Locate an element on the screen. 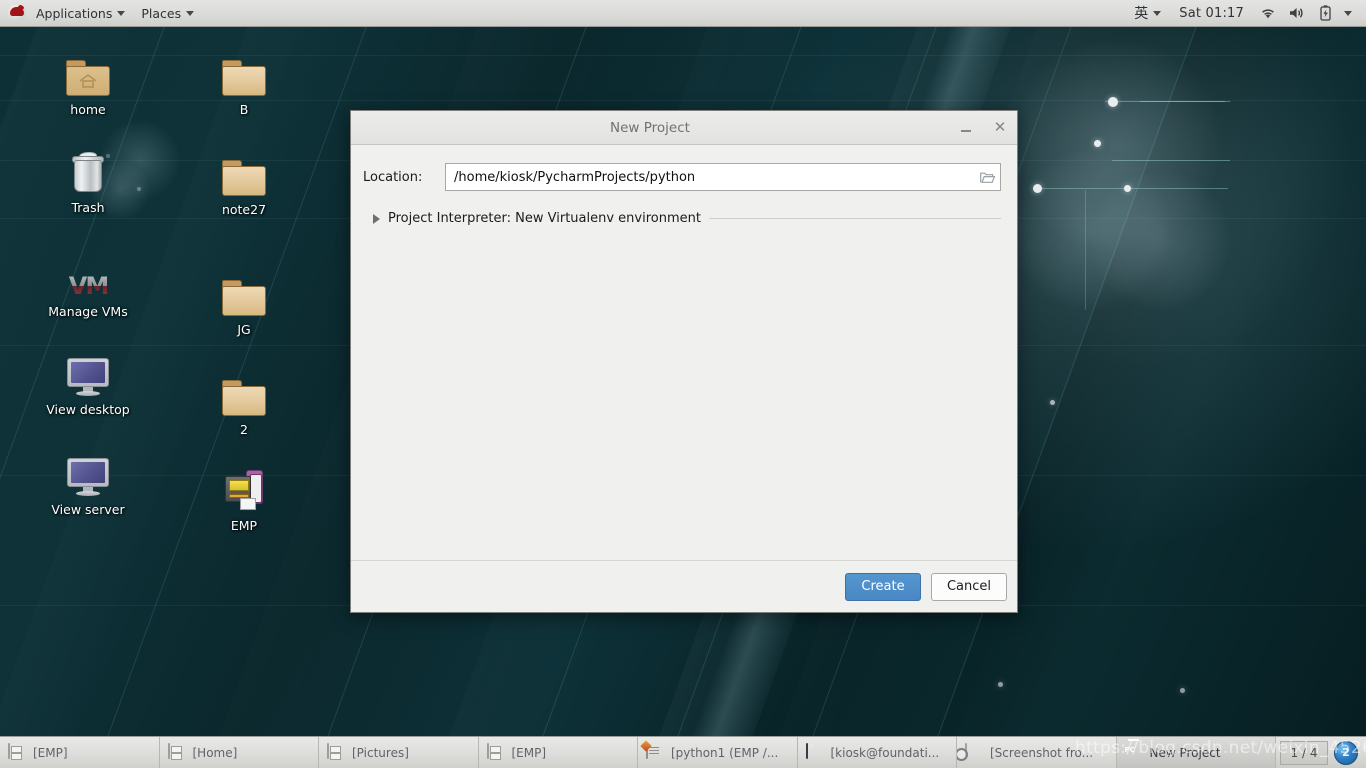 This screenshot has width=1366, height=768. desktop-icon-label: View desktop is located at coordinates (88, 409).